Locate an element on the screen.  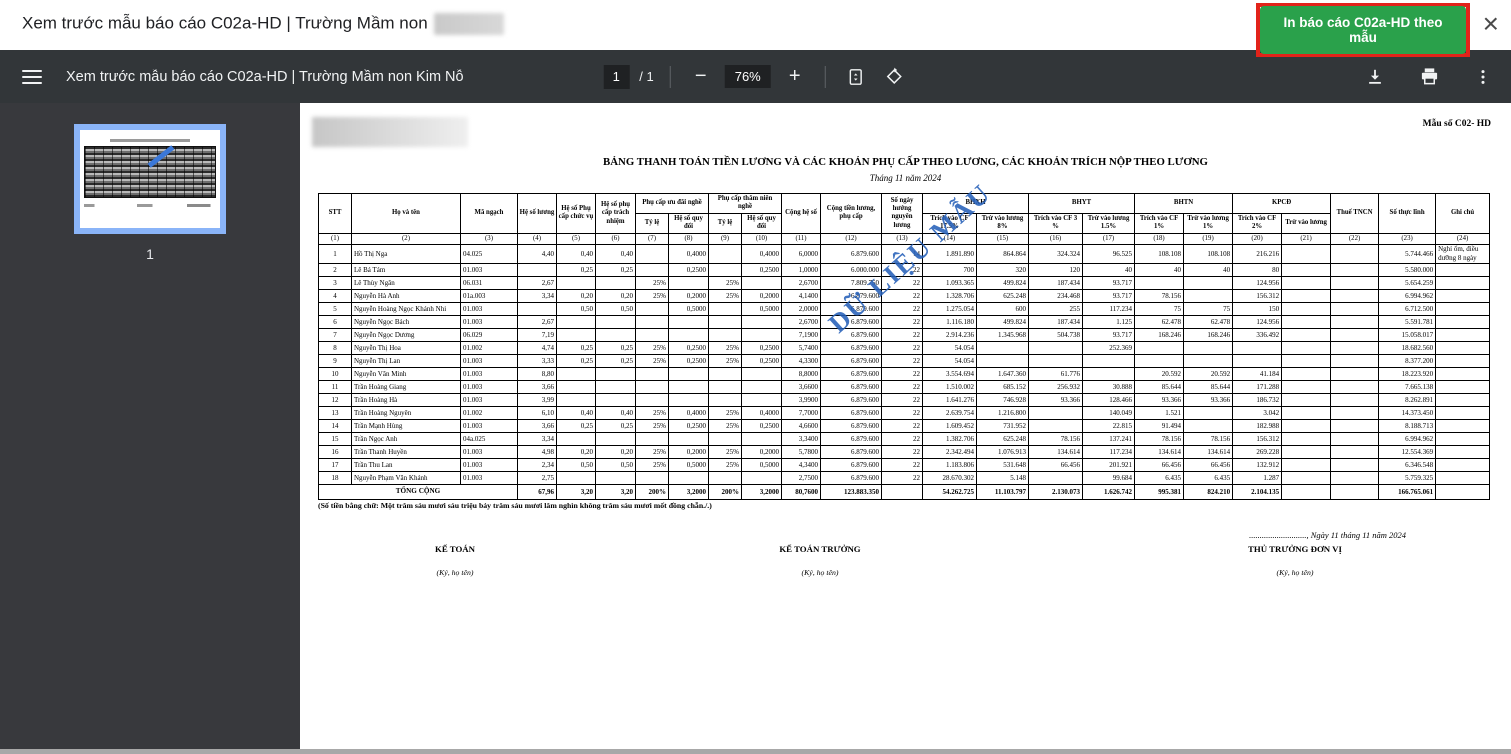
highlight-rectangle: In báo cáo C02a-HD theo mẫu is located at coordinates (1363, 30).